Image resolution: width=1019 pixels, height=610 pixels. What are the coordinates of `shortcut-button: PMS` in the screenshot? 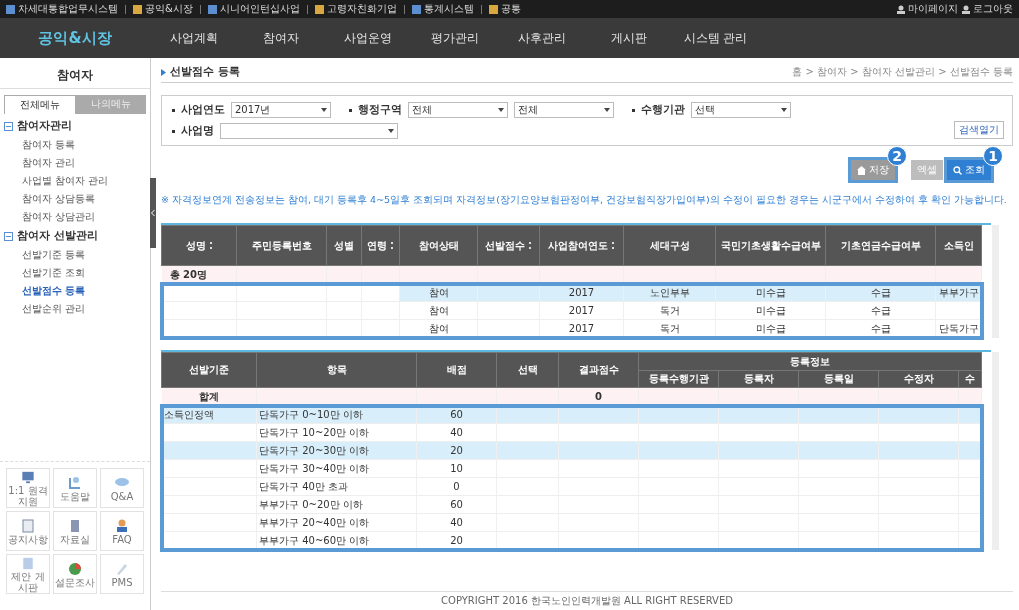 It's located at (122, 574).